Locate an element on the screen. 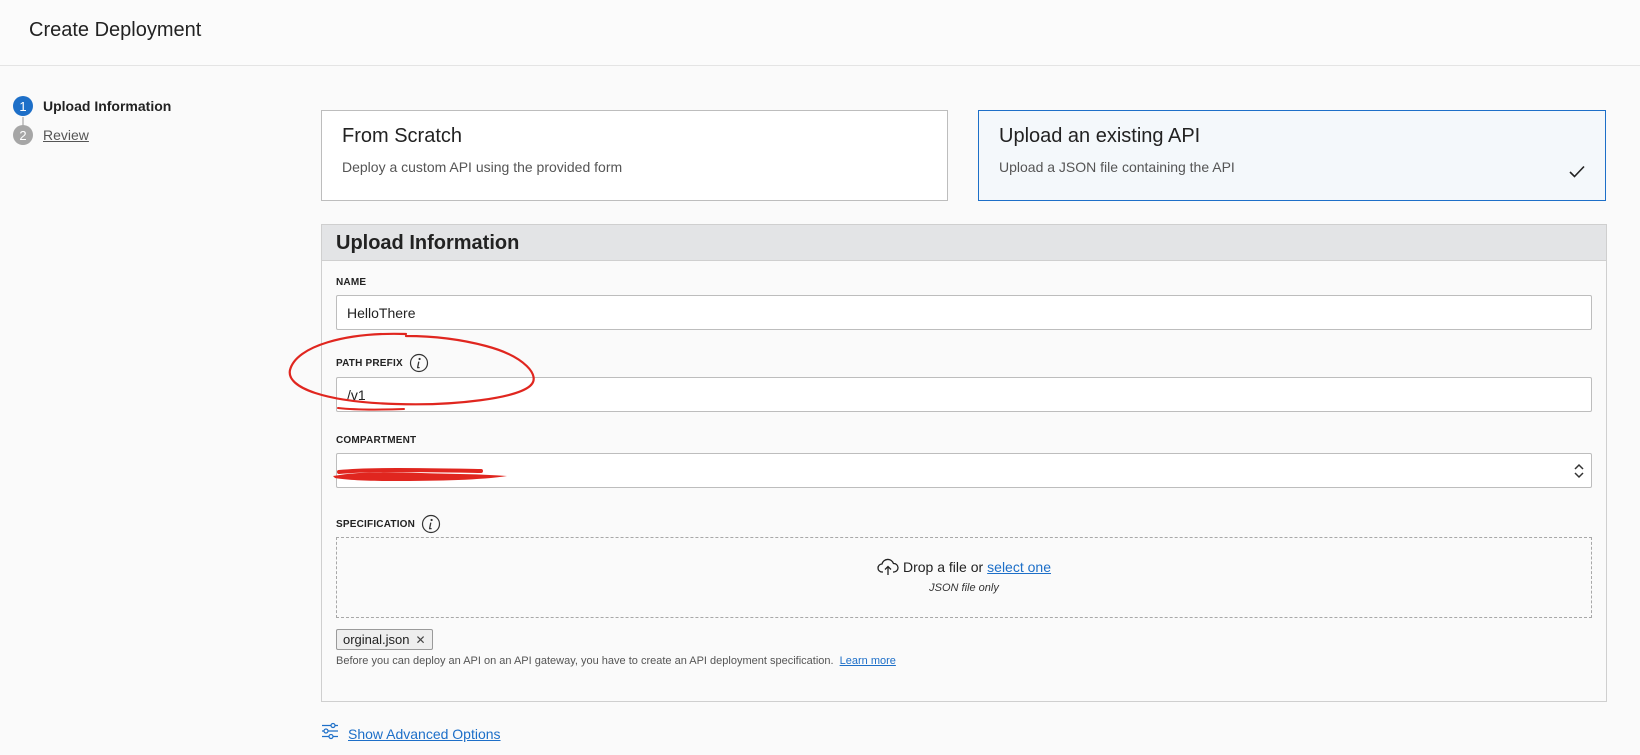 Image resolution: width=1640 pixels, height=755 pixels. file-dropzone: Drop a file or select one JSON file only is located at coordinates (964, 577).